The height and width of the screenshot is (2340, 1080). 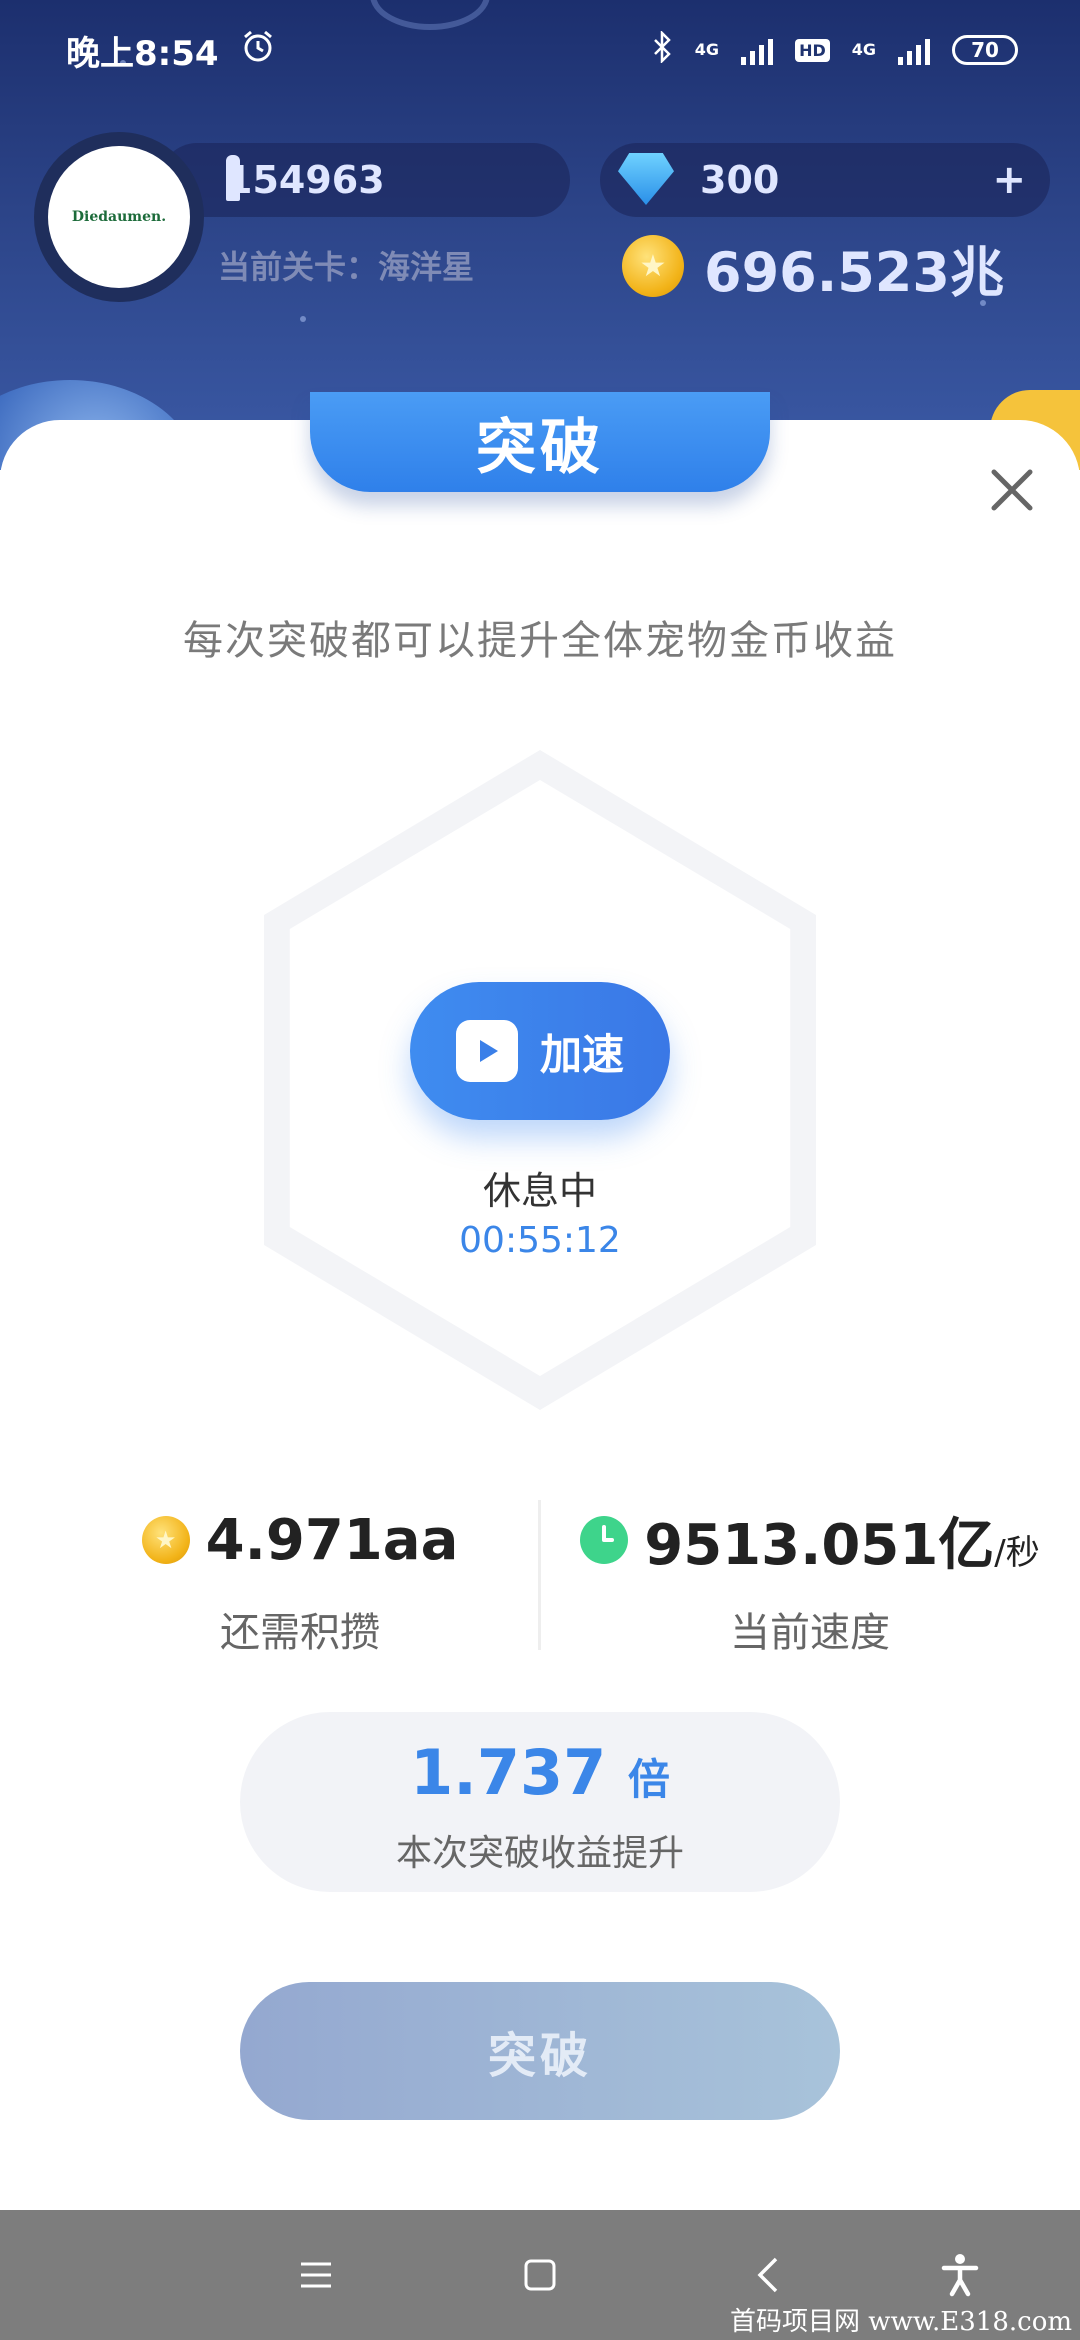 I want to click on play-icon, so click(x=486, y=1051).